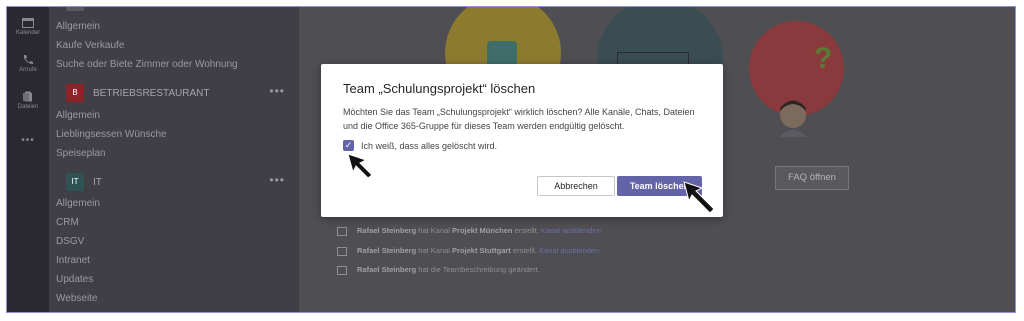  Describe the element at coordinates (75, 182) in the screenshot. I see `team-badge: IT` at that location.